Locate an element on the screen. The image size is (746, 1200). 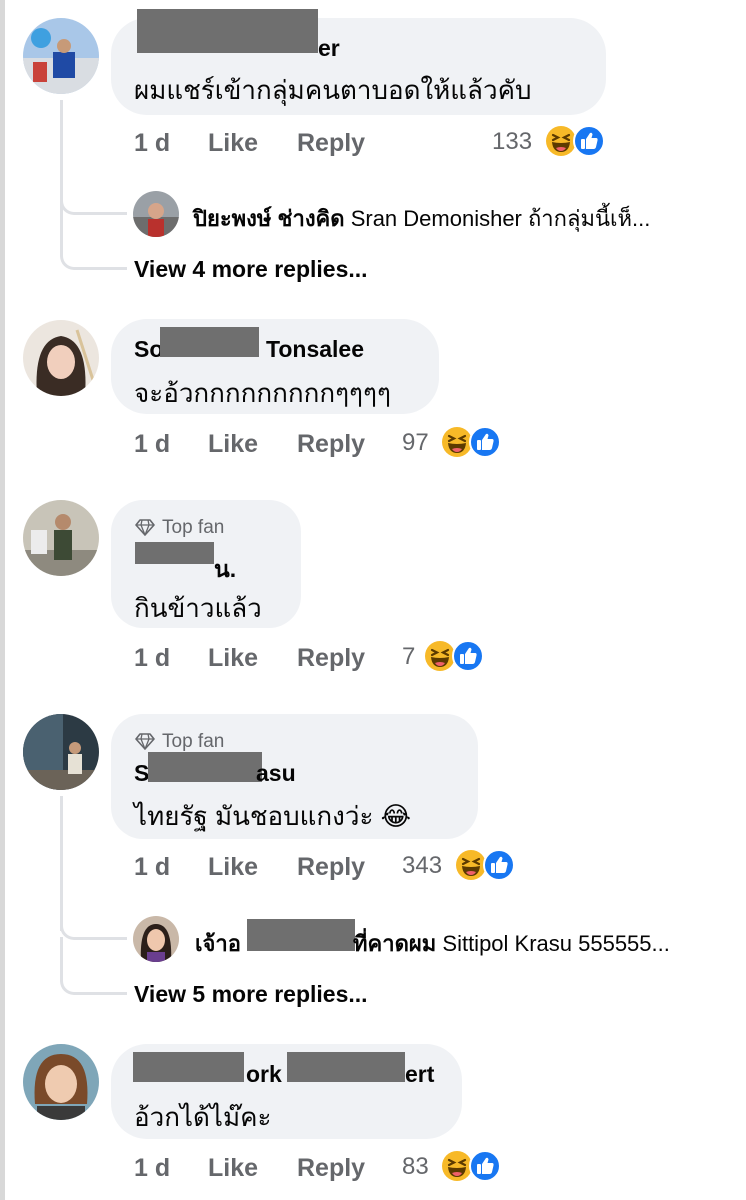
comment-text: อ้วกได้ไม๊คะ is located at coordinates (203, 1117).